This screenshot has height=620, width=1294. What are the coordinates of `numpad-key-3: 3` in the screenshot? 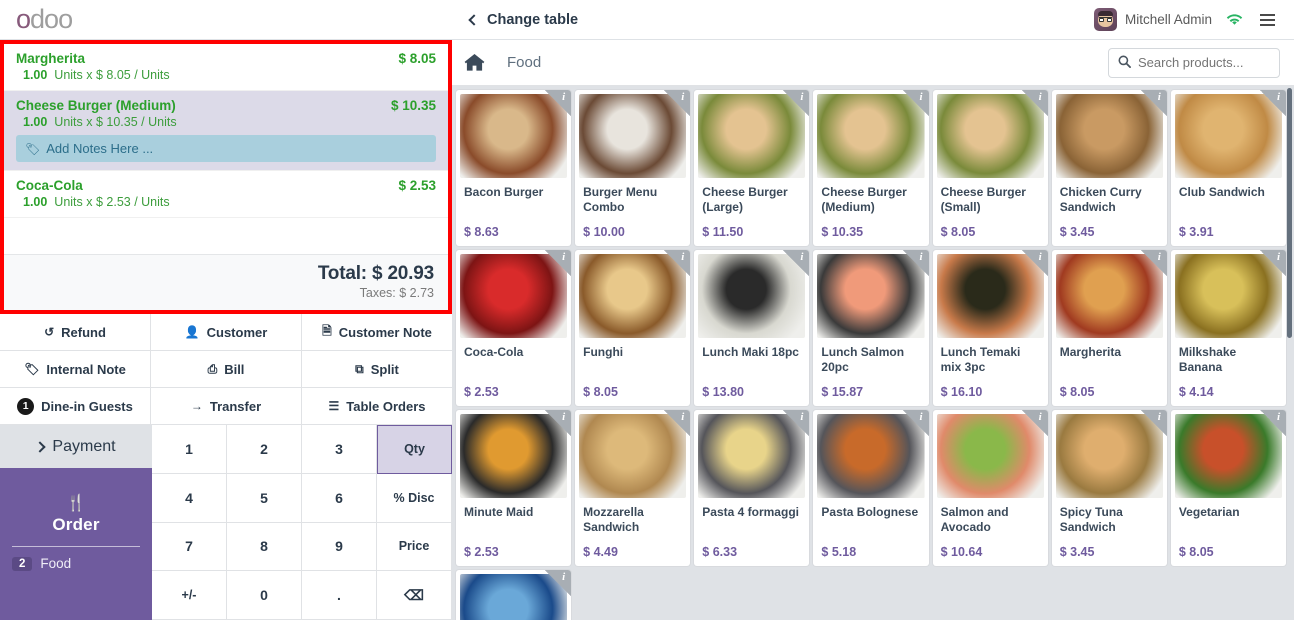 It's located at (339, 449).